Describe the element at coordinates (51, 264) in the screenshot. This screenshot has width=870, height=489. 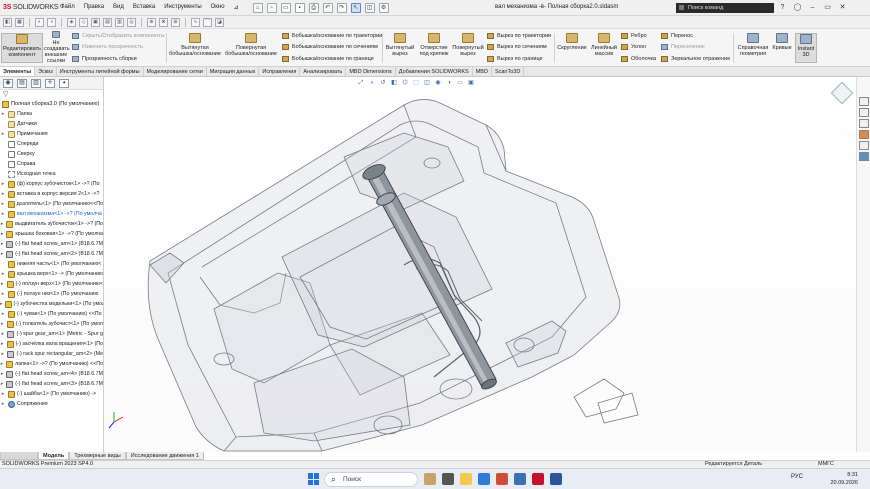
I see `tree-item: нижняя часть<1> (По умолчанию<` at that location.